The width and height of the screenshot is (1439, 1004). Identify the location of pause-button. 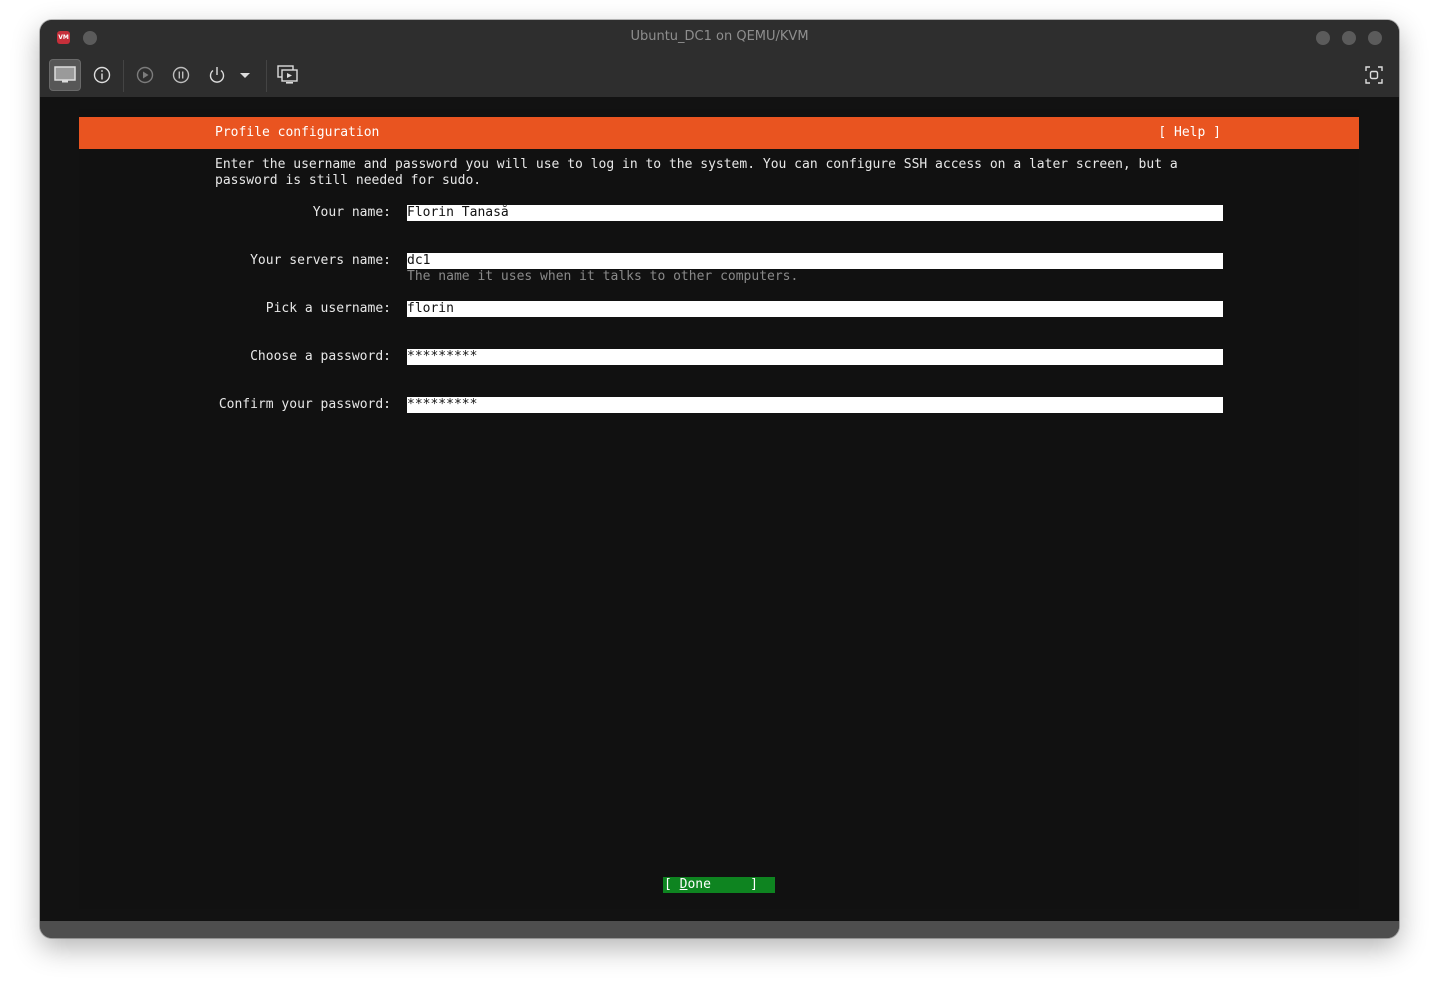
(181, 75).